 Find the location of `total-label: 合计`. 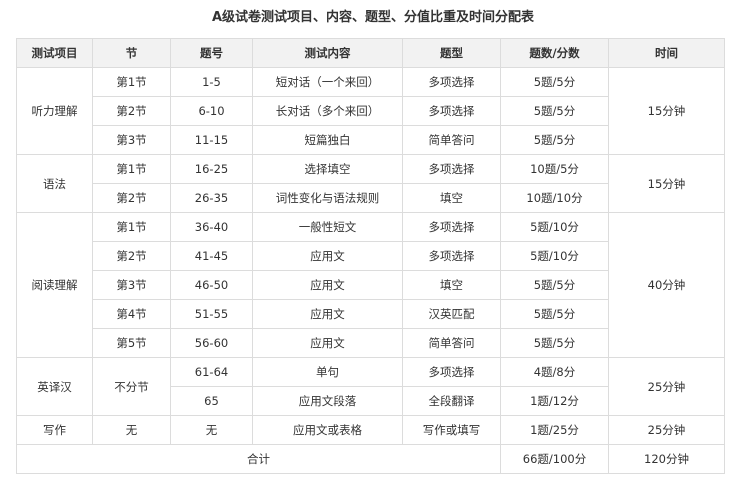

total-label: 合计 is located at coordinates (258, 459).